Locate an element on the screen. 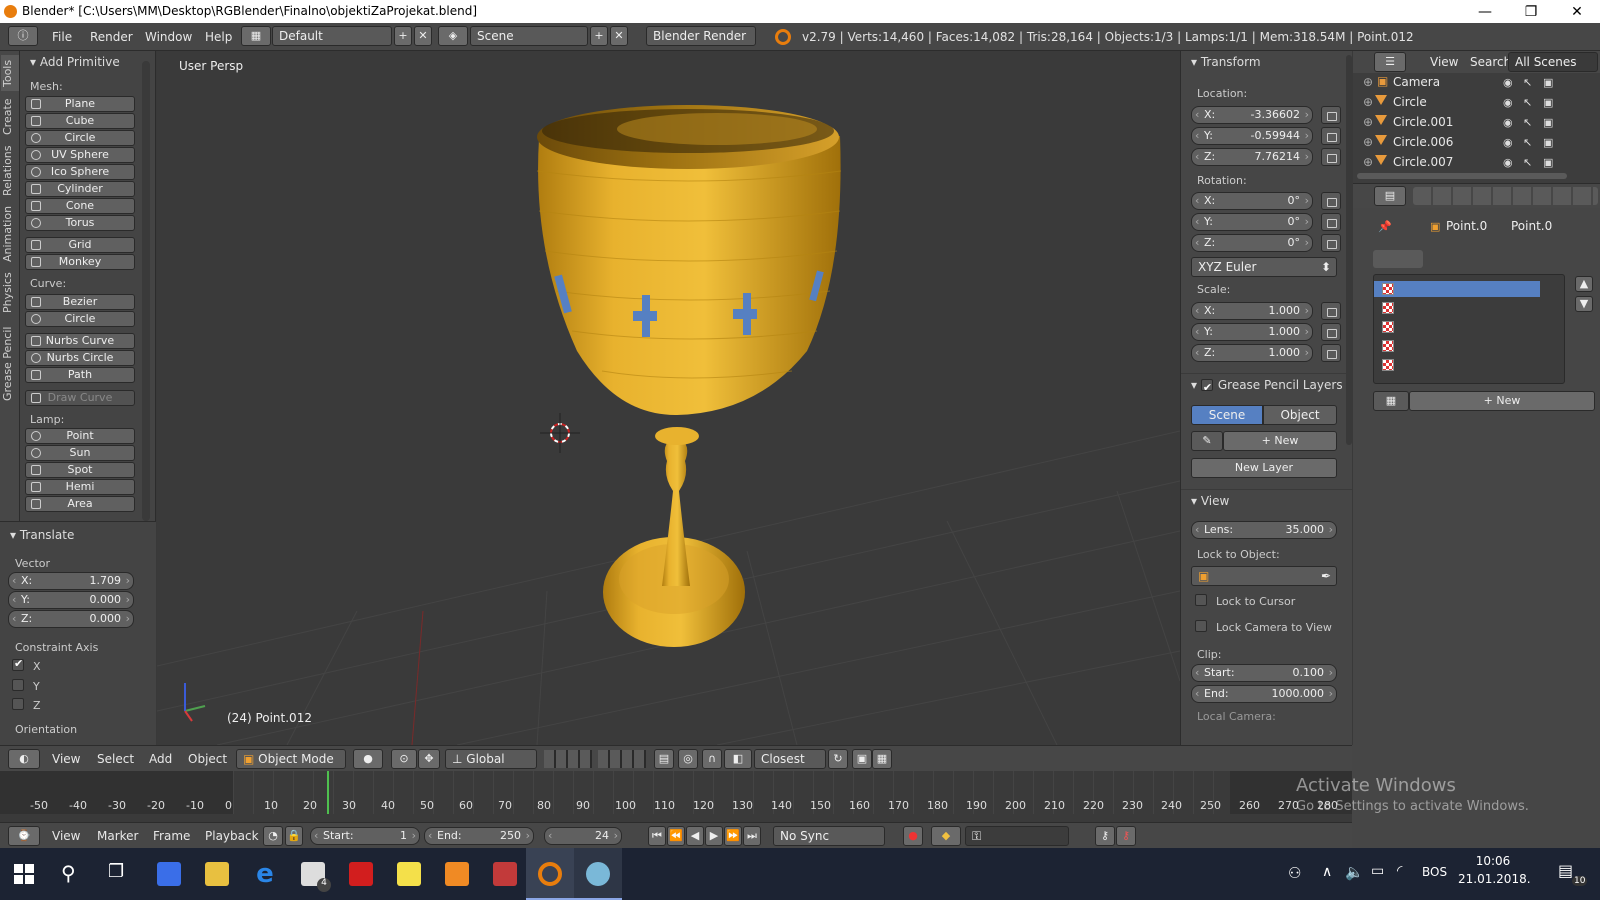 This screenshot has width=1600, height=900. sticky-notes-icon is located at coordinates (409, 874).